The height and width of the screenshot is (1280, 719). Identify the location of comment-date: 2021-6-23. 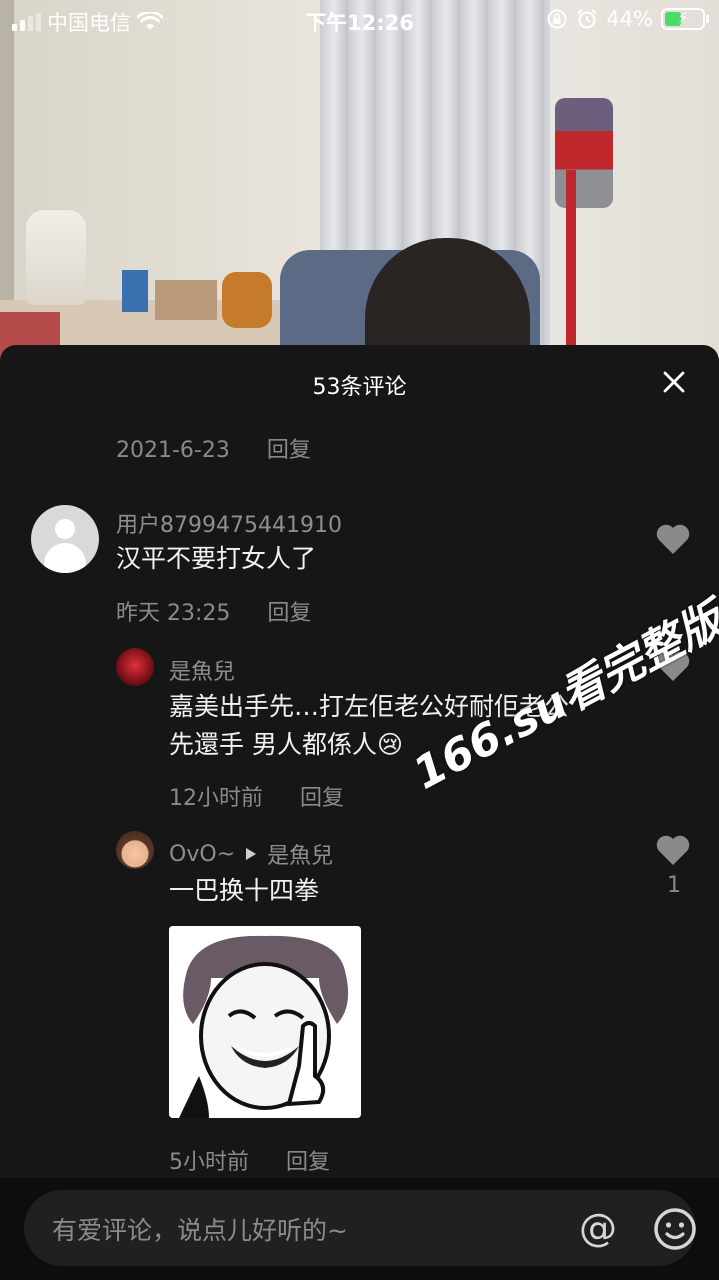
(173, 450).